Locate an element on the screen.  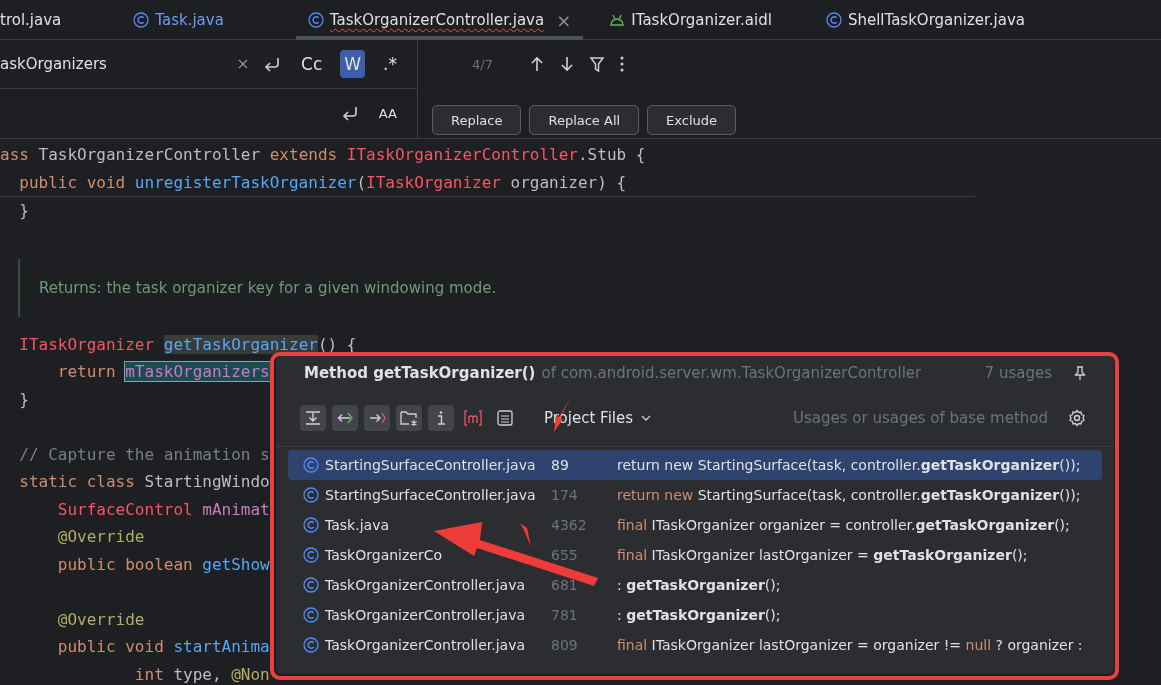
line-number: 655 is located at coordinates (565, 555).